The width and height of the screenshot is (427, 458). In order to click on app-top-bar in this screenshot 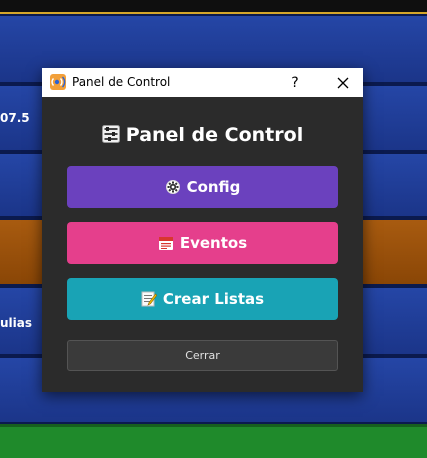, I will do `click(213, 7)`.